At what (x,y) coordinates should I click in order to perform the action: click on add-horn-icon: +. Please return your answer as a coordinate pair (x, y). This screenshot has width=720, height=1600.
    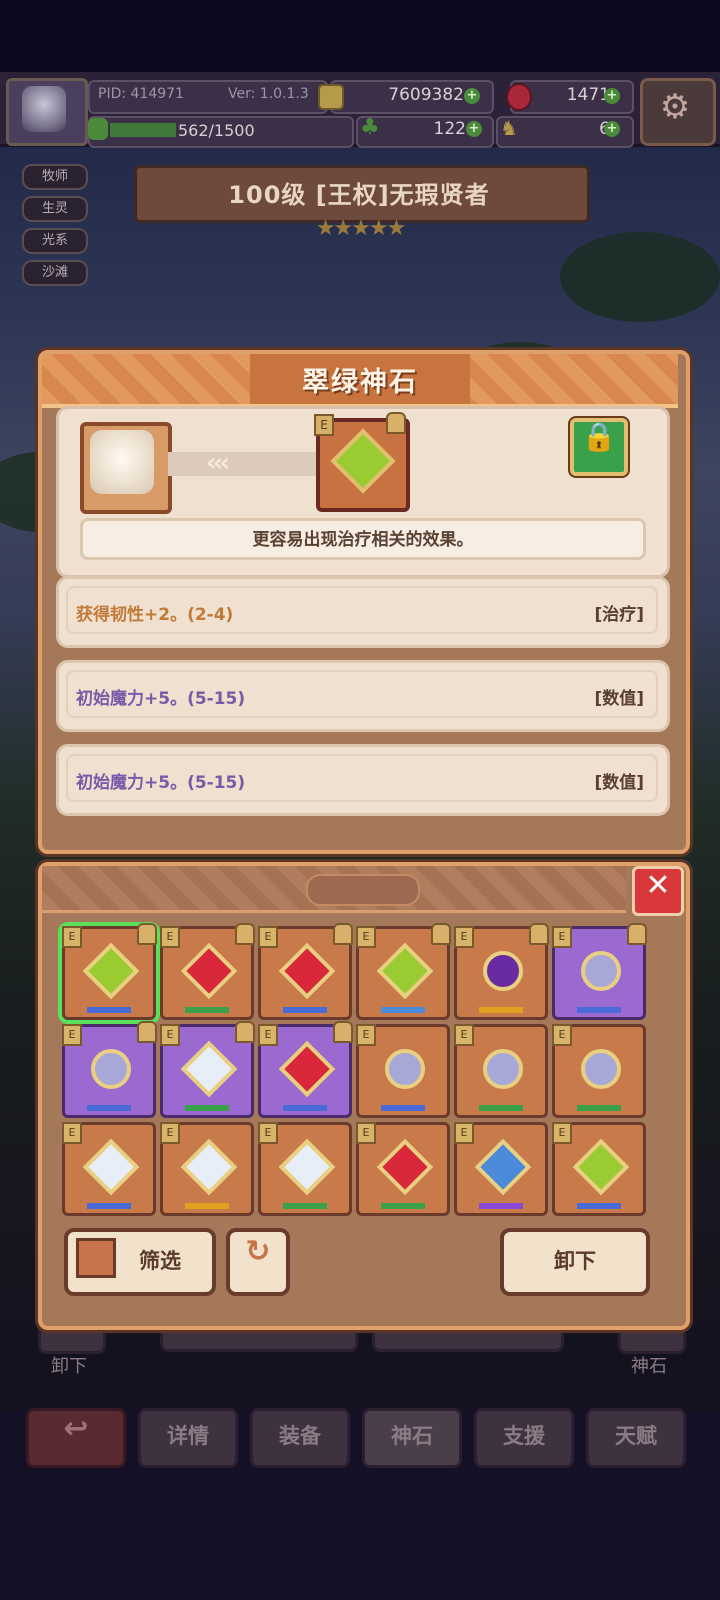
    Looking at the image, I should click on (612, 129).